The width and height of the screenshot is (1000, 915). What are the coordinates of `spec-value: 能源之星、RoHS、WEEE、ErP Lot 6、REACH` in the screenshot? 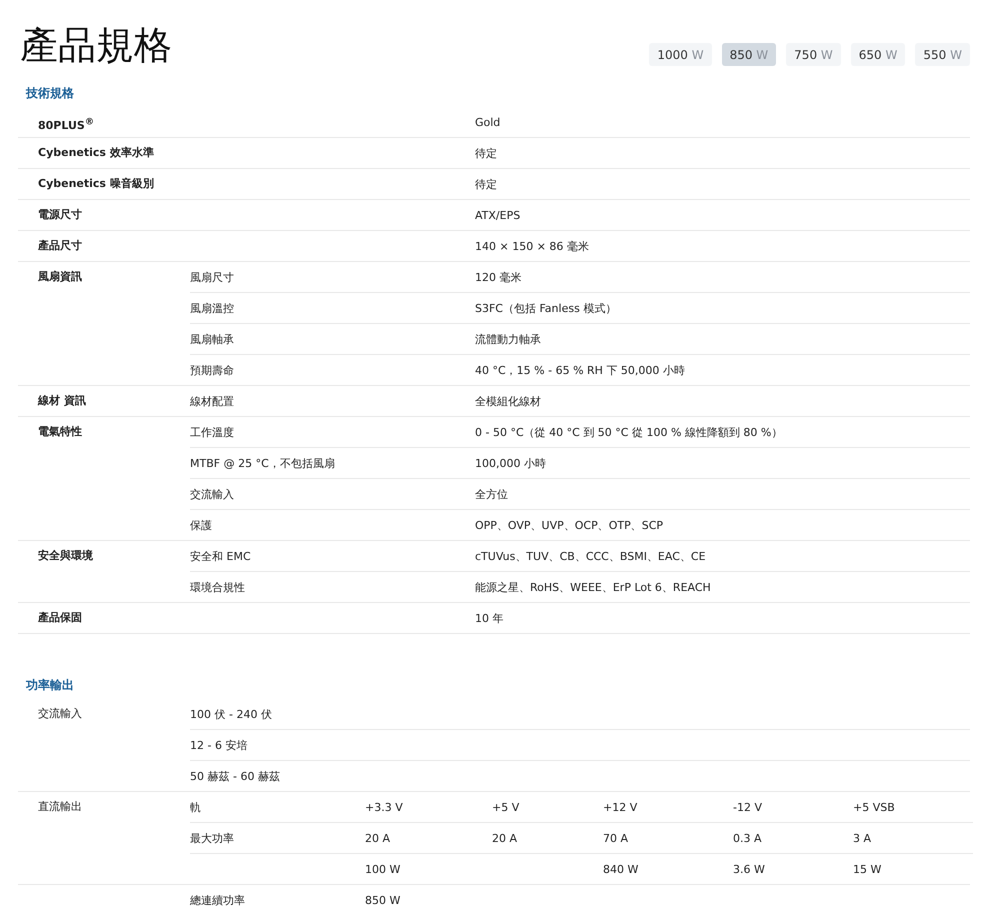 It's located at (593, 587).